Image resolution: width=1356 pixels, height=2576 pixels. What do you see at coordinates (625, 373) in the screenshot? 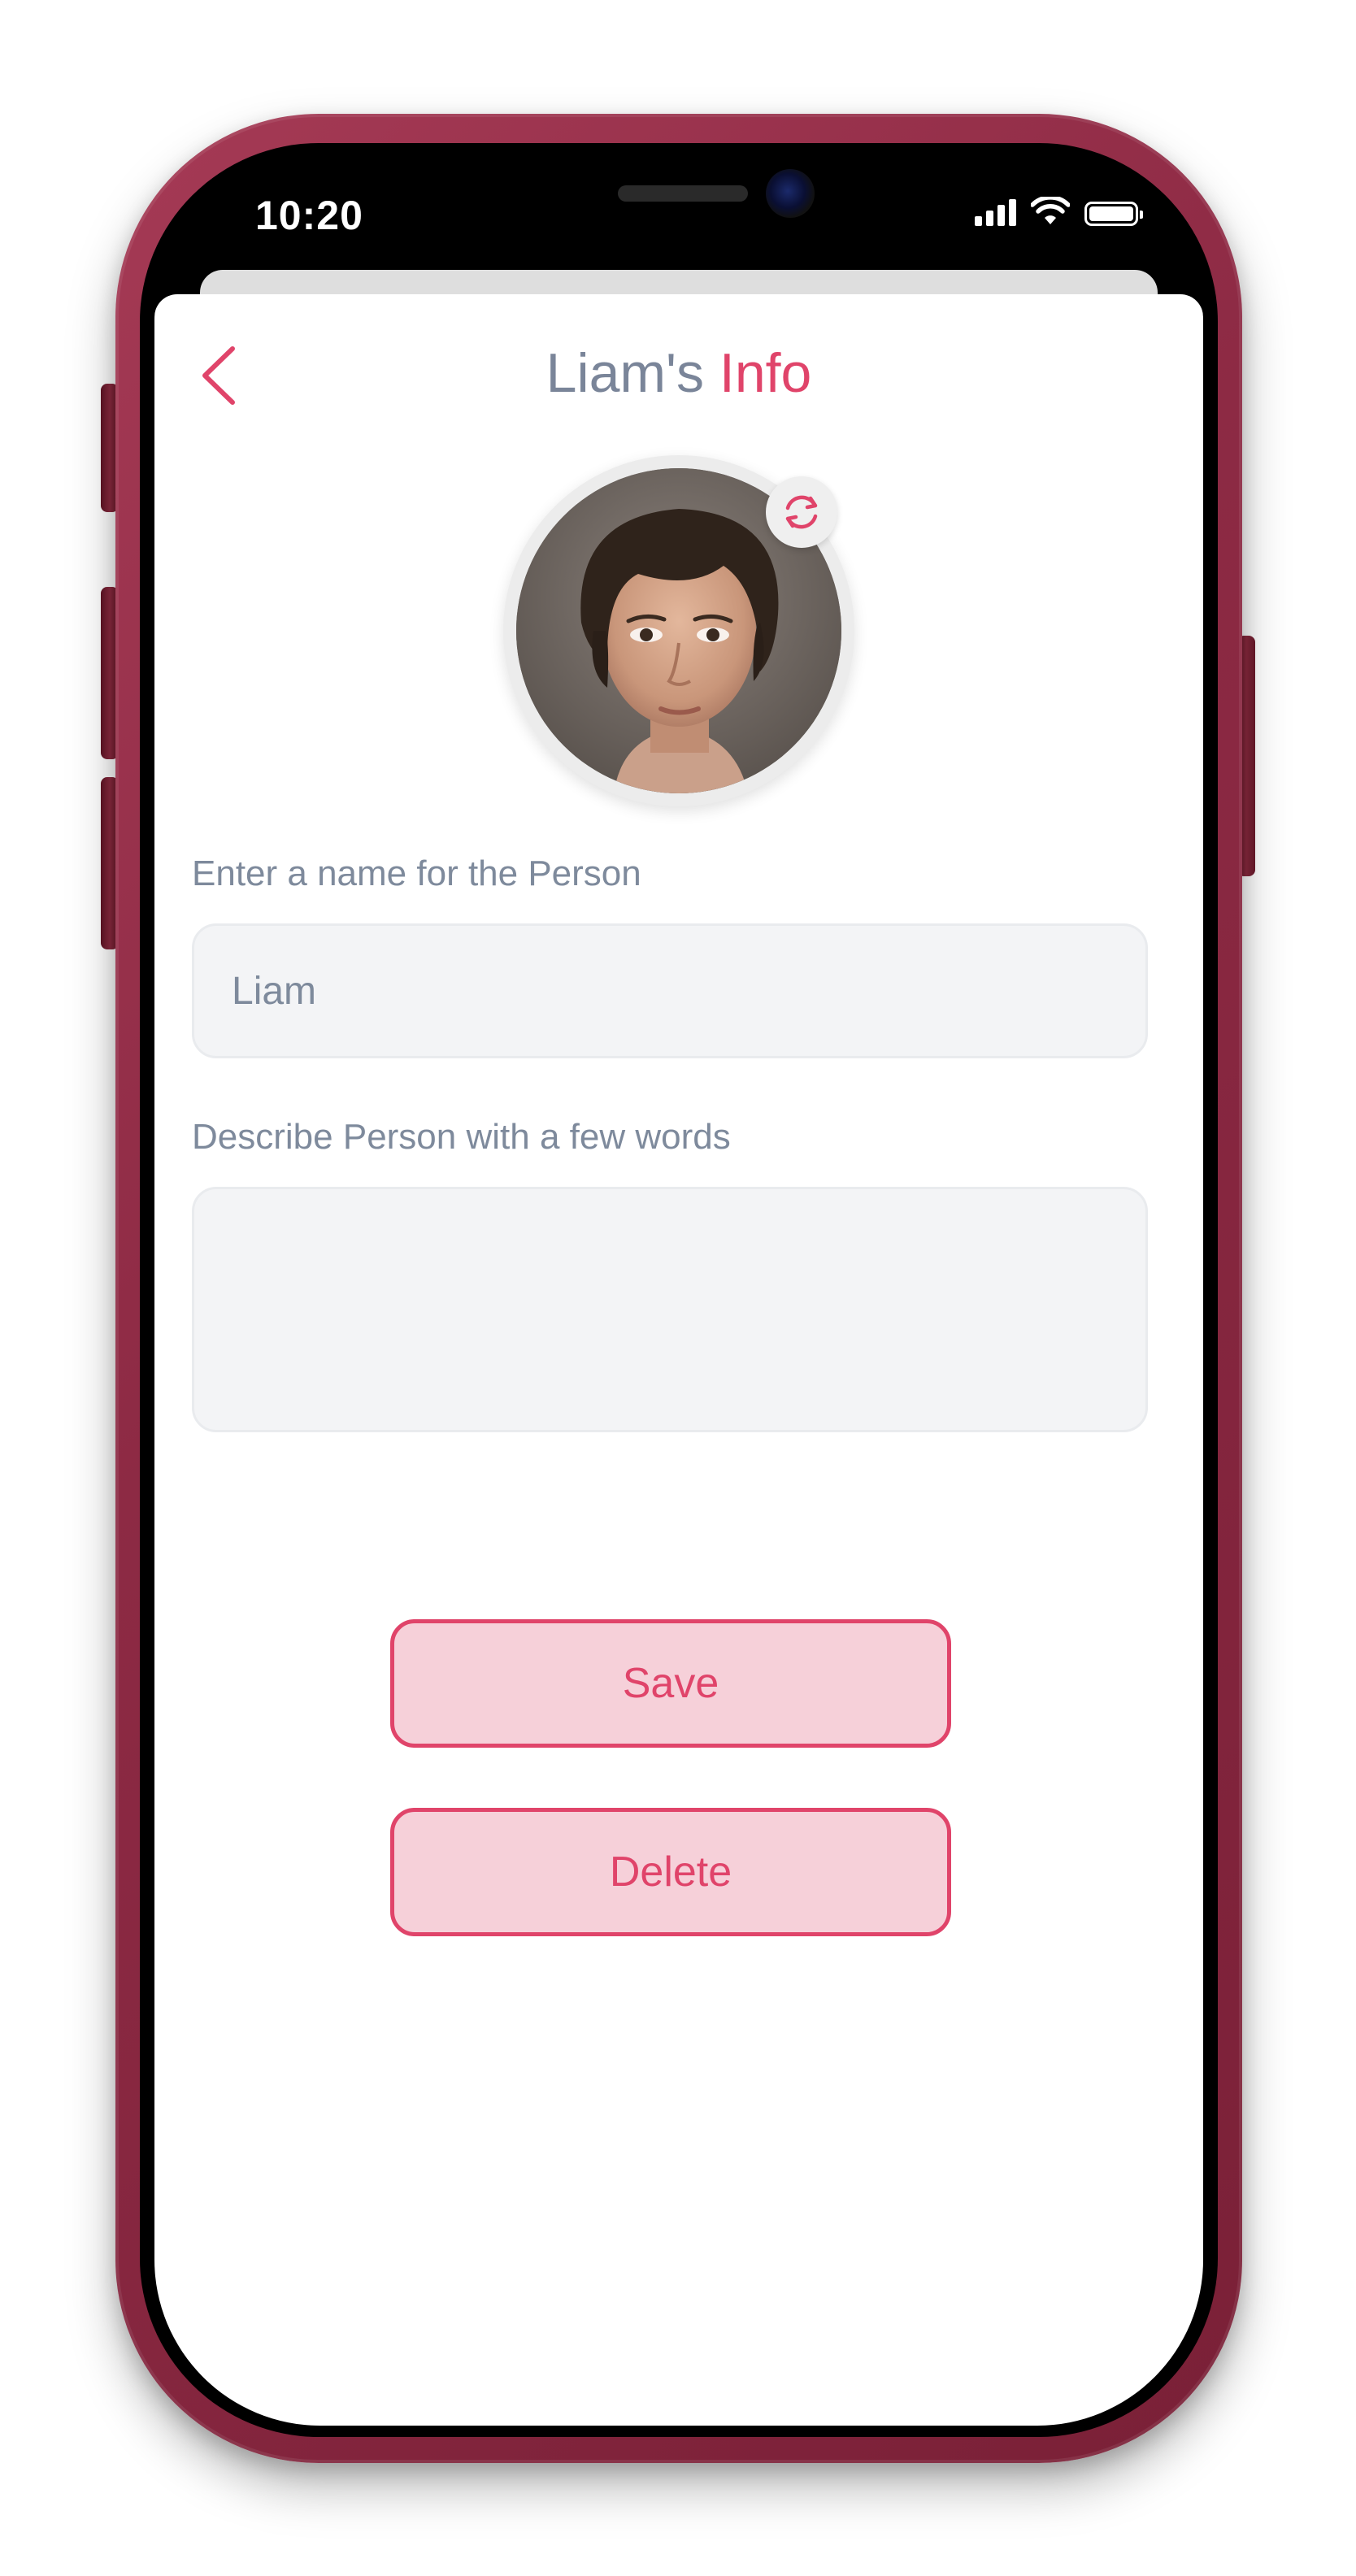
I see `page-title-name: Liam's` at bounding box center [625, 373].